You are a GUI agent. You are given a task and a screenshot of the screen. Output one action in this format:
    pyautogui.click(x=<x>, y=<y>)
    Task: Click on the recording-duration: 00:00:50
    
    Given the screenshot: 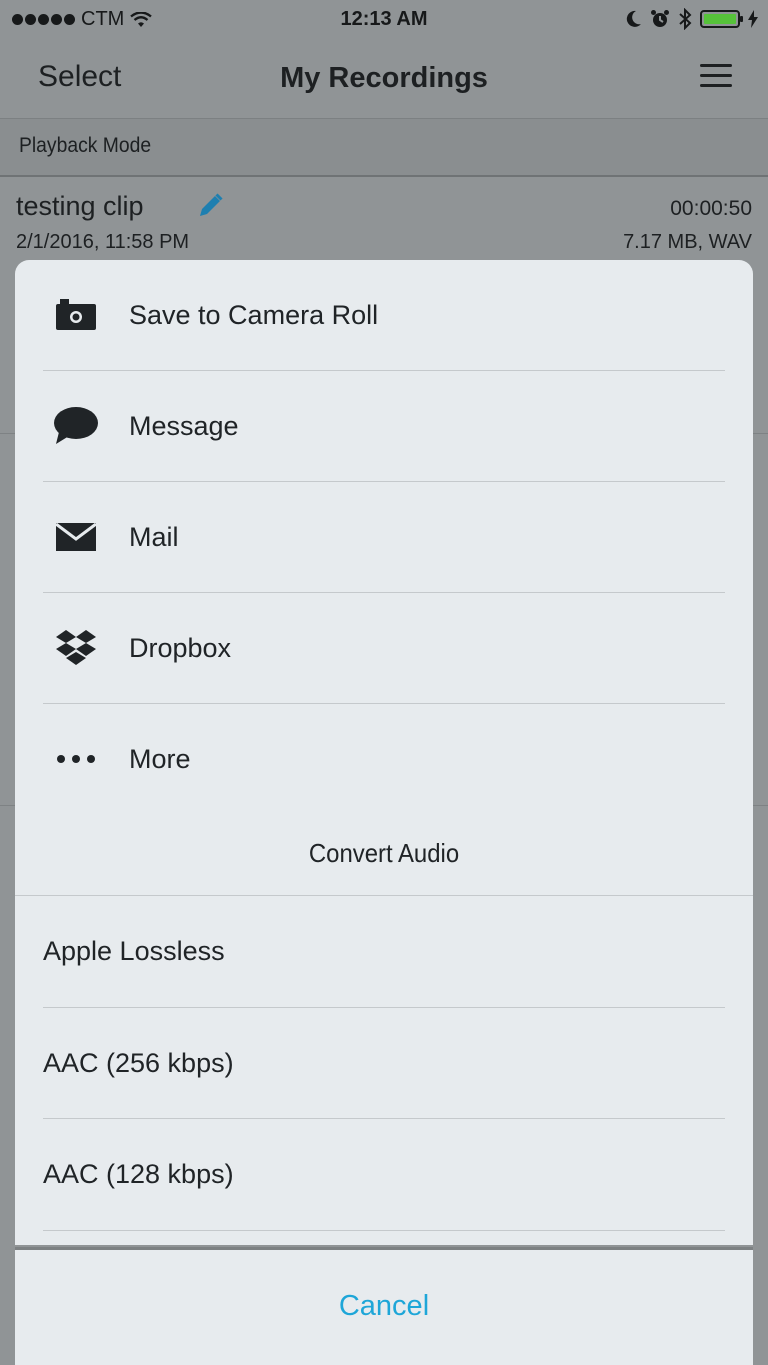 What is the action you would take?
    pyautogui.click(x=711, y=208)
    